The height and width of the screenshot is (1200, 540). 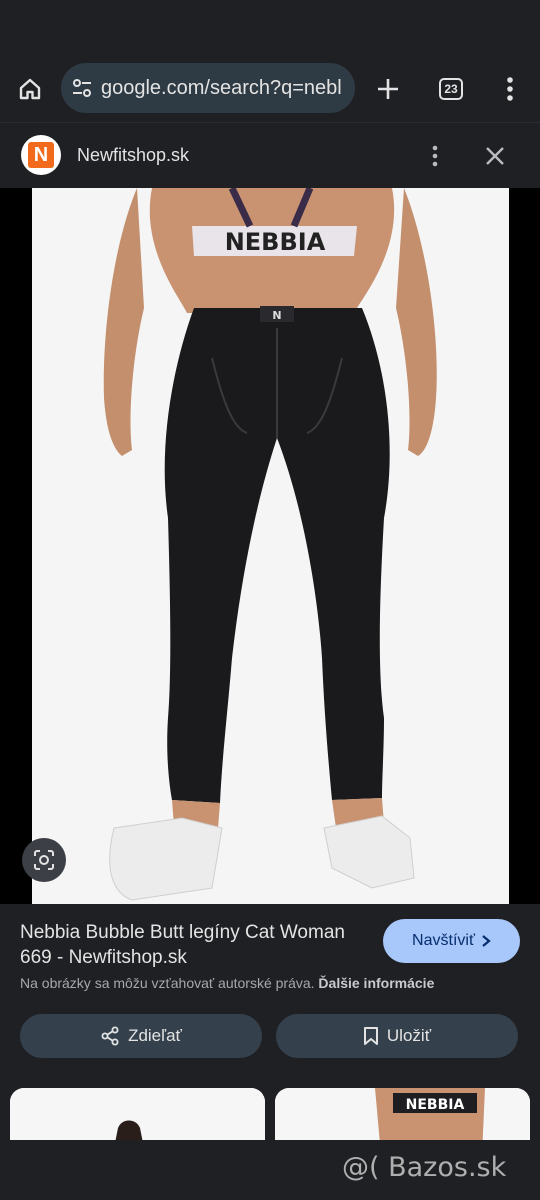 I want to click on more-options-button, so click(x=435, y=156).